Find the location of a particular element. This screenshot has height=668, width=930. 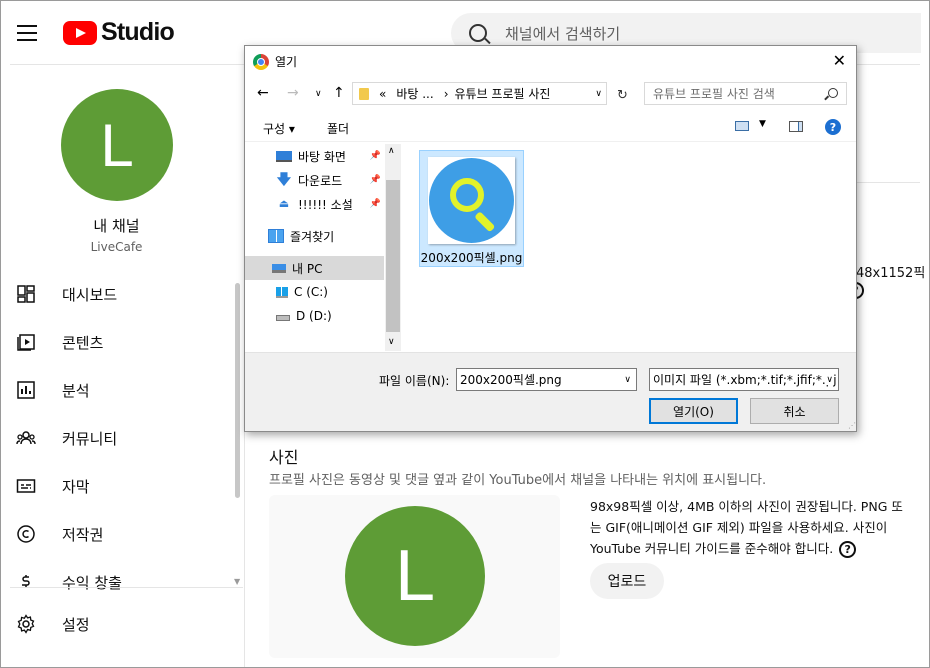

filetype-select: 이미지 파일 (*.xbm;*.tif;*.jfif;*.pj ∨ is located at coordinates (744, 379).